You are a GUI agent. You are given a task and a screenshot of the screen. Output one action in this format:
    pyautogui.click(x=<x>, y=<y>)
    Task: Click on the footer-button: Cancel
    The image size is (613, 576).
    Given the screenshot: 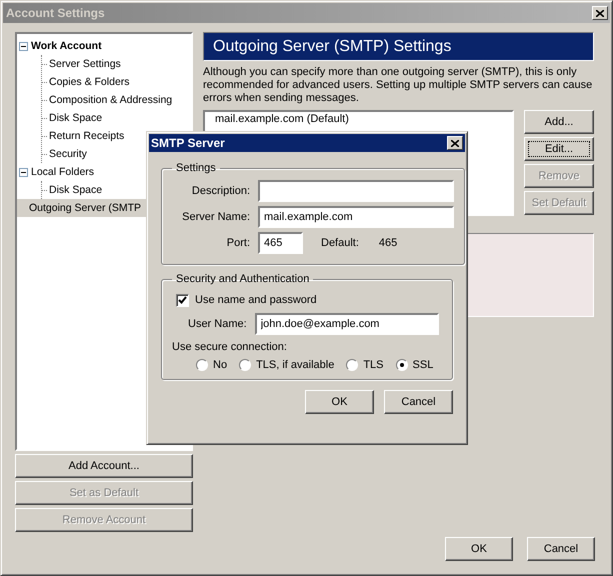 What is the action you would take?
    pyautogui.click(x=561, y=549)
    